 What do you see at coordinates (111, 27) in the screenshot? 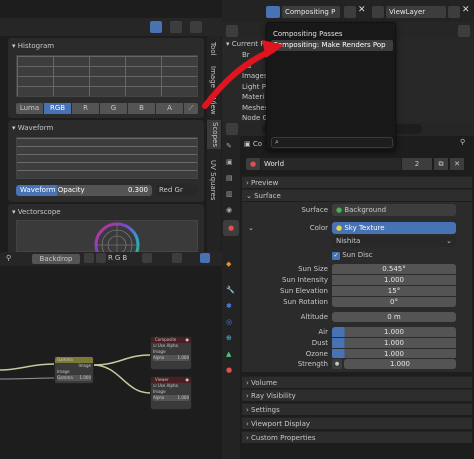
I see `image-editor-header` at bounding box center [111, 27].